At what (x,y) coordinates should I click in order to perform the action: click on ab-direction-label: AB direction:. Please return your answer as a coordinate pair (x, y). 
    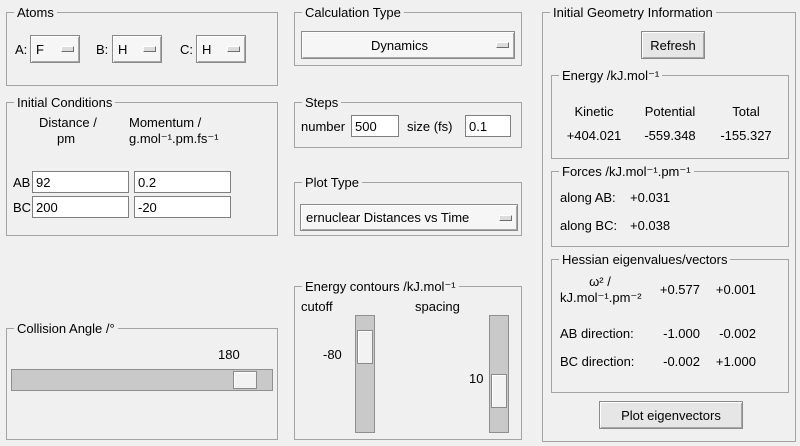
    Looking at the image, I should click on (597, 333).